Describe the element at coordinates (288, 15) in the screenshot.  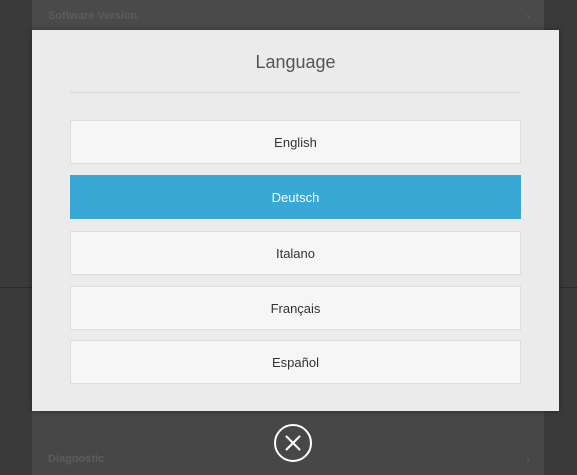
I see `background-top-row: Software Version ›` at that location.